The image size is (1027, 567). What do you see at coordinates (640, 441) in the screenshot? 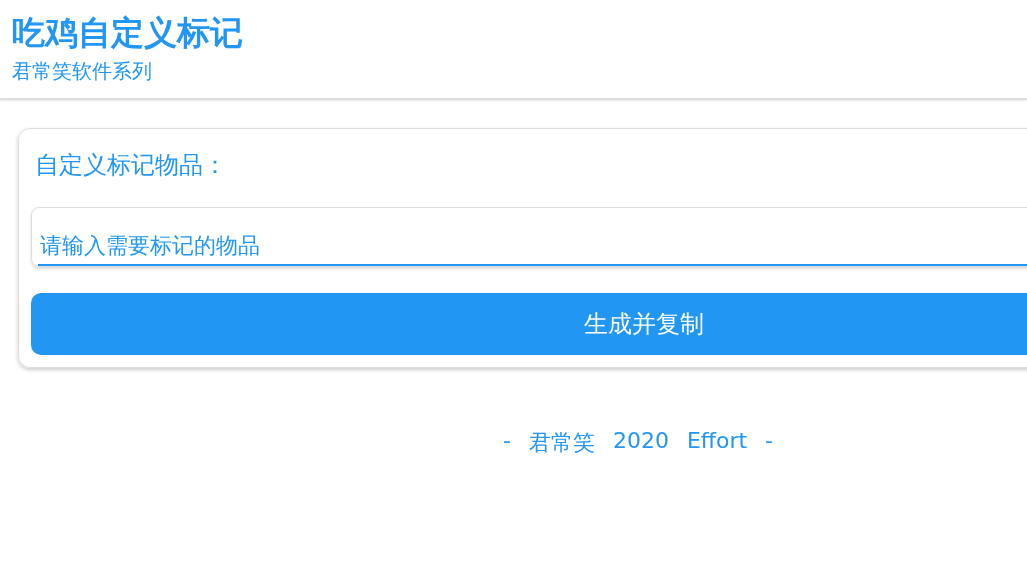
I see `footer-text: 2020` at bounding box center [640, 441].